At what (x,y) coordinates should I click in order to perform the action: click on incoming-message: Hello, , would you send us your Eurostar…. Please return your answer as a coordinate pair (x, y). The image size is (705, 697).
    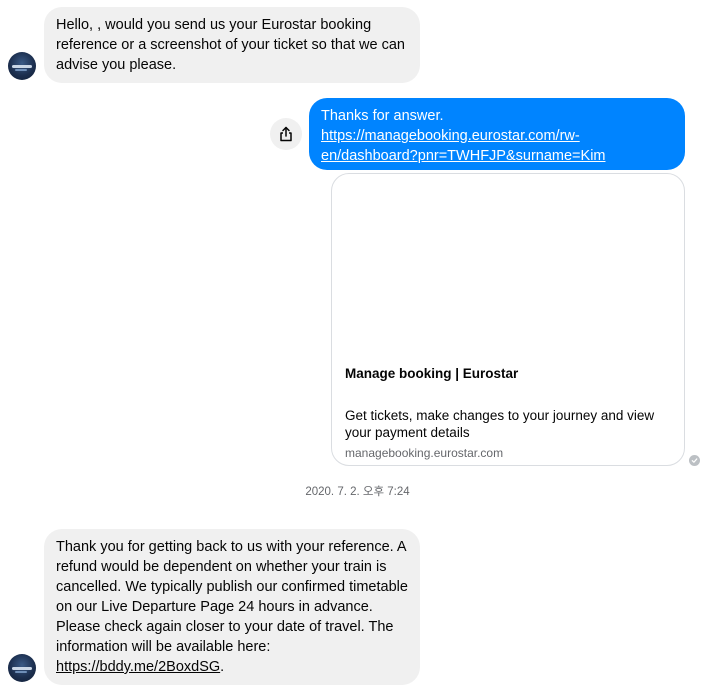
    Looking at the image, I should click on (232, 45).